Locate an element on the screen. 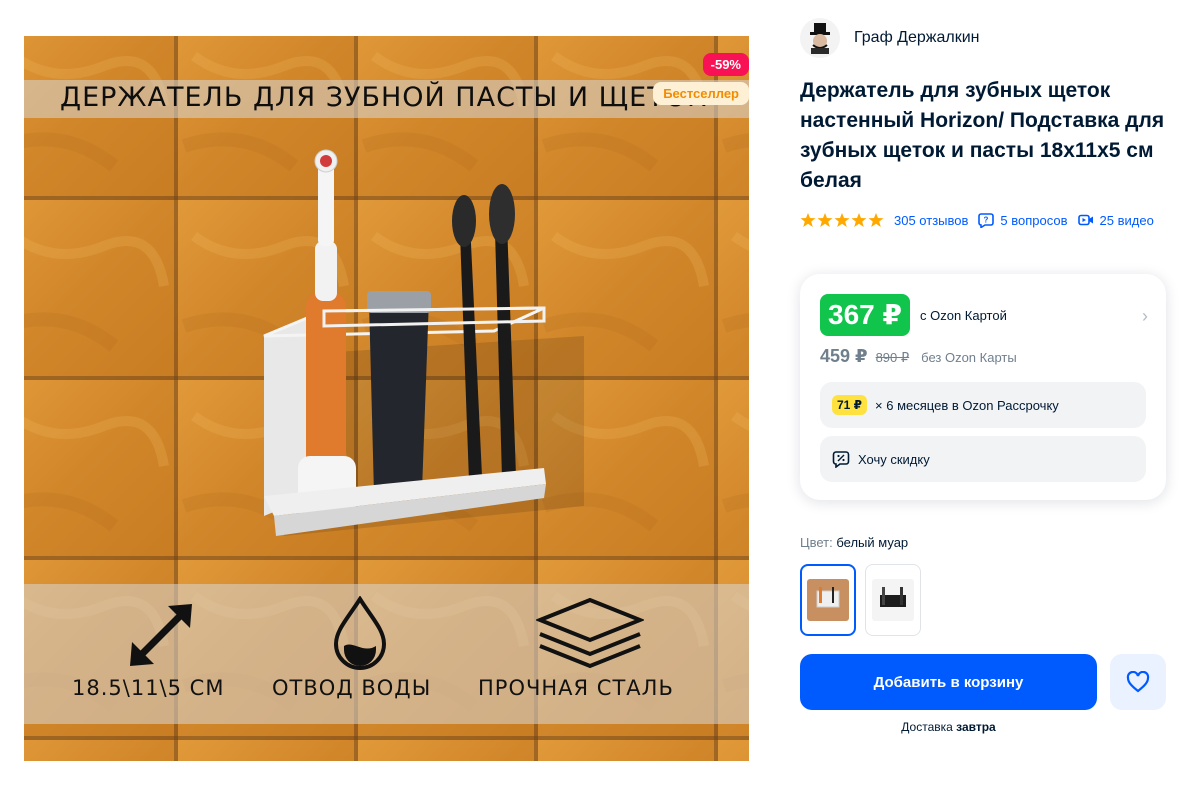  water-drop-icon is located at coordinates (360, 633).